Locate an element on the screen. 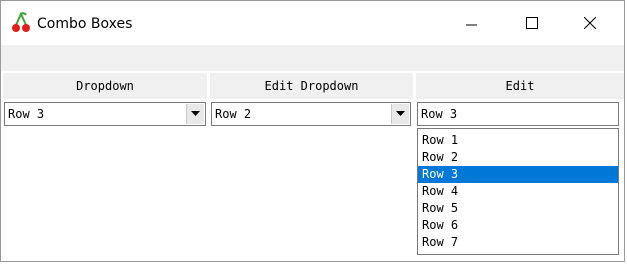  list-item: Row 4 is located at coordinates (518, 191).